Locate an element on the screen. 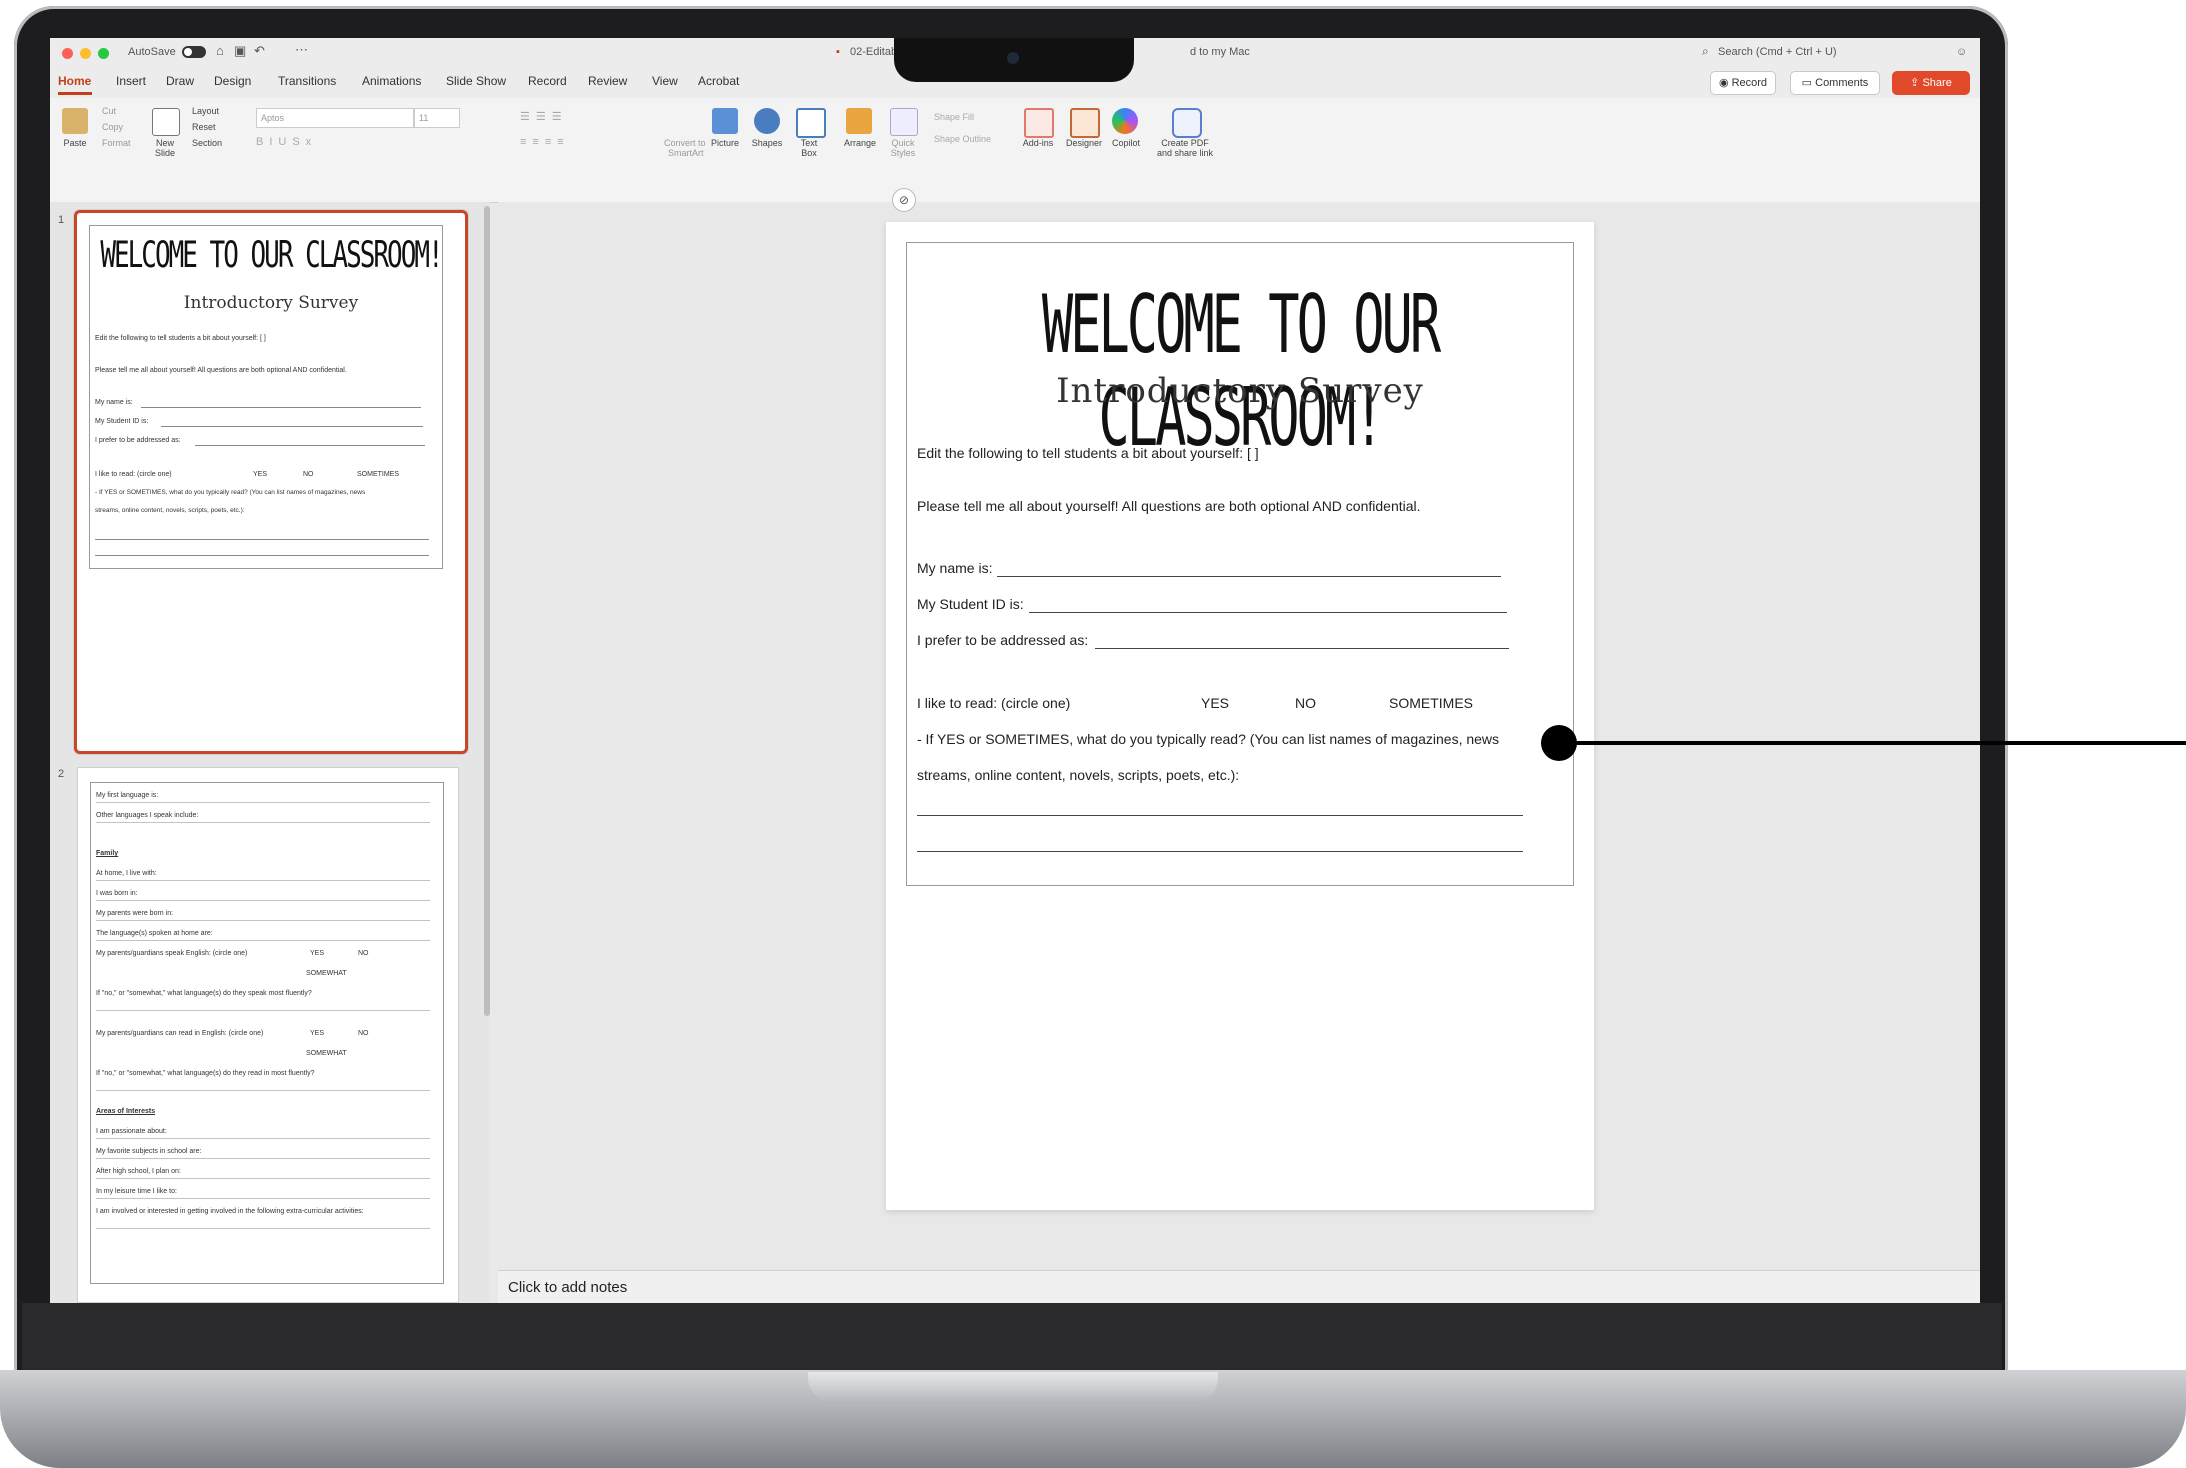 This screenshot has height=1468, width=2186. align-buttons: ≡≡≡≡ is located at coordinates (545, 142).